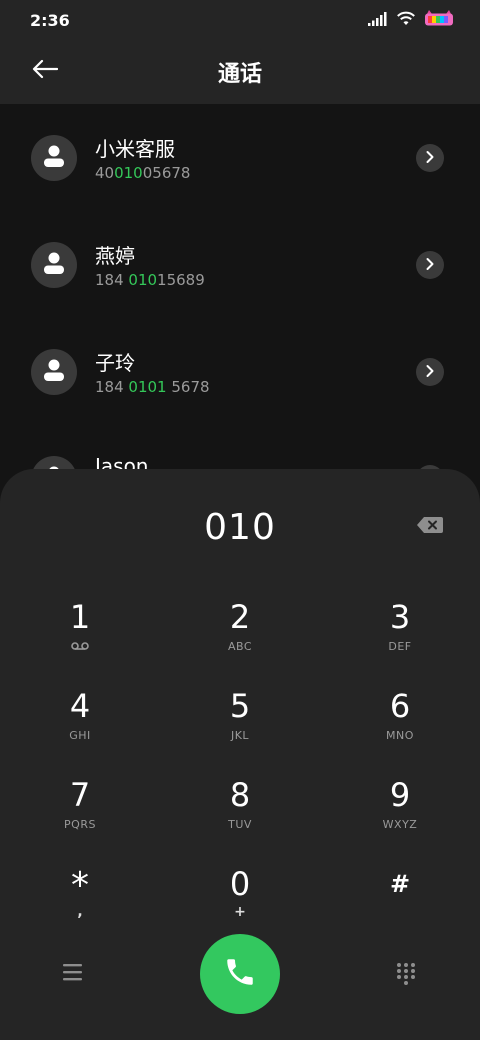 The width and height of the screenshot is (480, 1040). Describe the element at coordinates (150, 280) in the screenshot. I see `contact-number: 184 01015689` at that location.